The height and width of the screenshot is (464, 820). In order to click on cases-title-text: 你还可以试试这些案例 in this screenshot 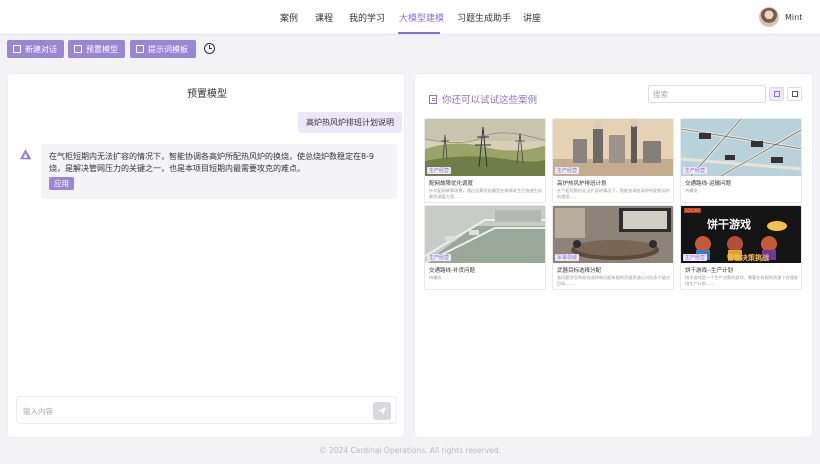, I will do `click(490, 100)`.